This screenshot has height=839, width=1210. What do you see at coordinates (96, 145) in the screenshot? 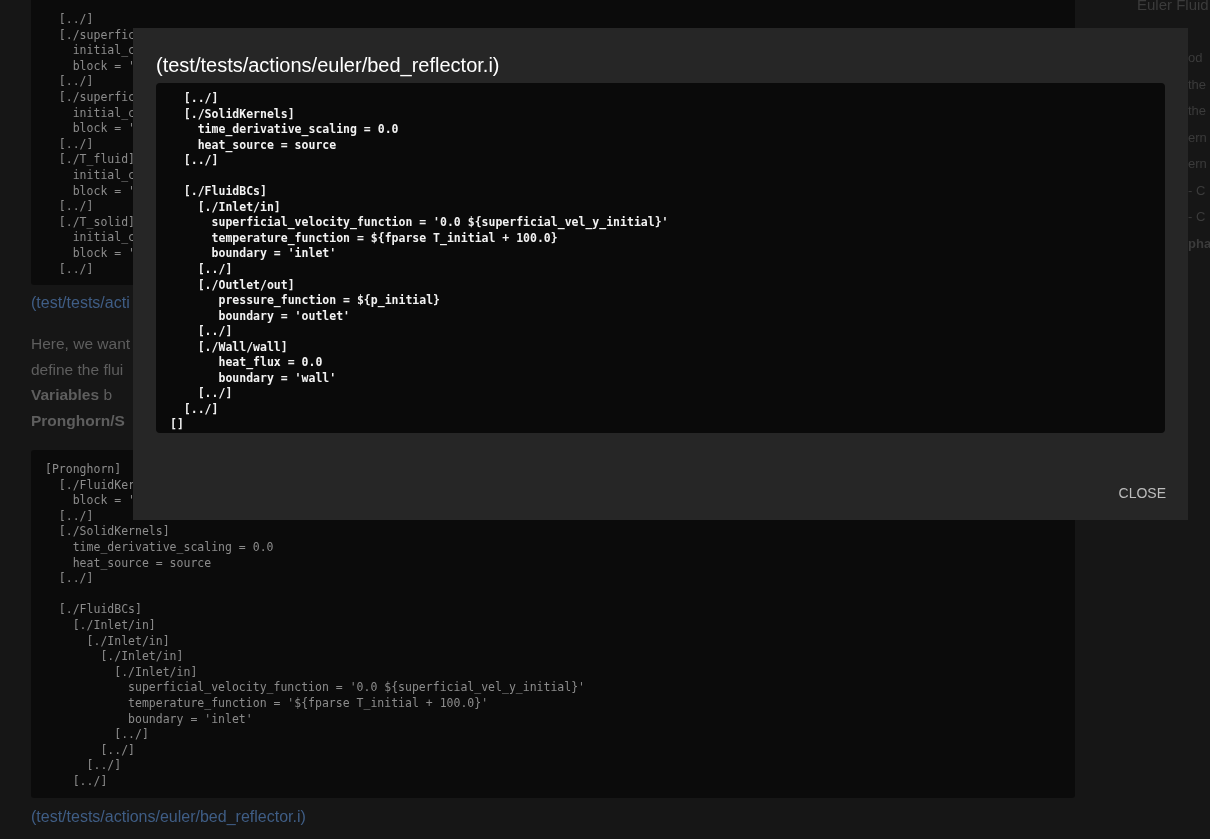
I see `code-text: [../] [./superfic initial_c block = ' [../] [./superfic initial_c block = ' [../] [./T_fluid] initial_c block = ' [../] [./T_solid] initial_c block = ' [../]` at bounding box center [96, 145].